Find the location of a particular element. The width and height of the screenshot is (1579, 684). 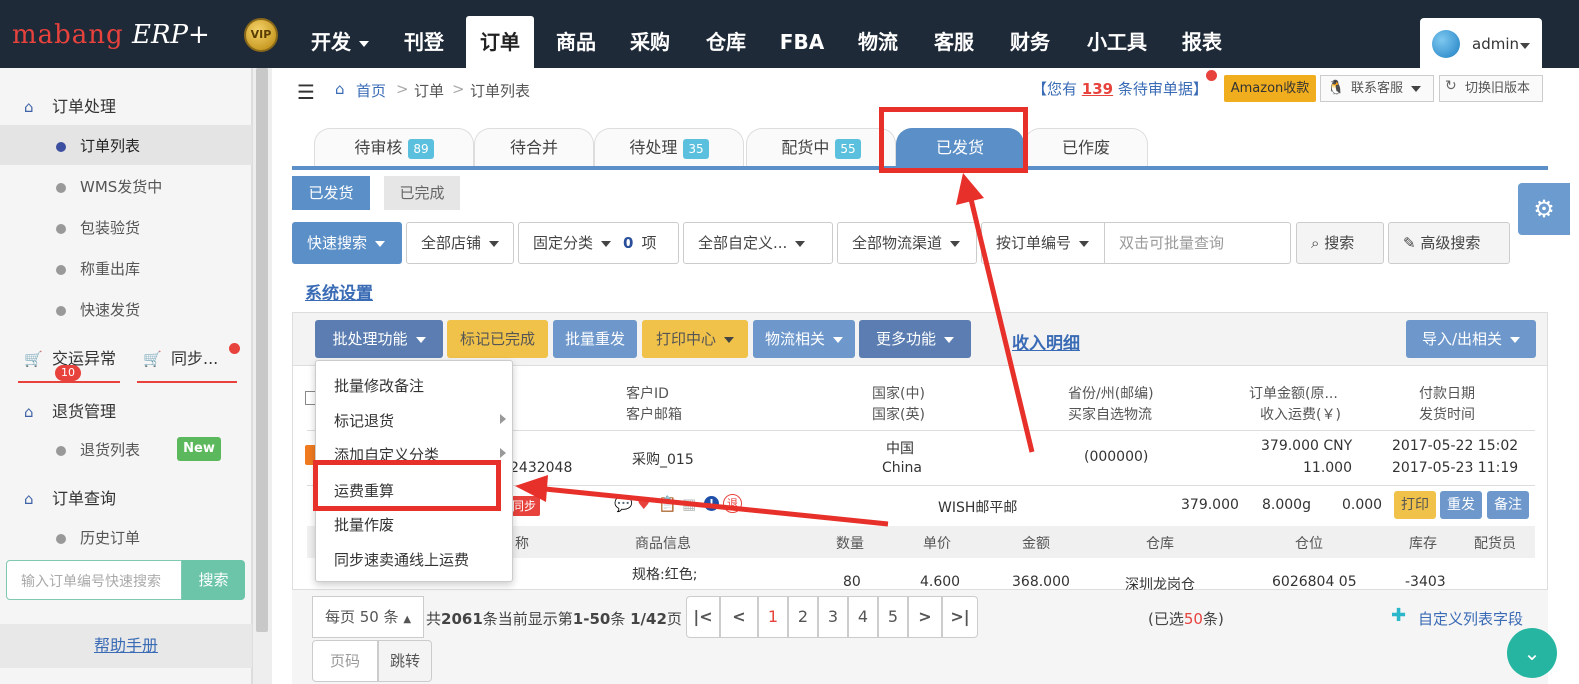

arrow-line-to-tab is located at coordinates (1001, 323).